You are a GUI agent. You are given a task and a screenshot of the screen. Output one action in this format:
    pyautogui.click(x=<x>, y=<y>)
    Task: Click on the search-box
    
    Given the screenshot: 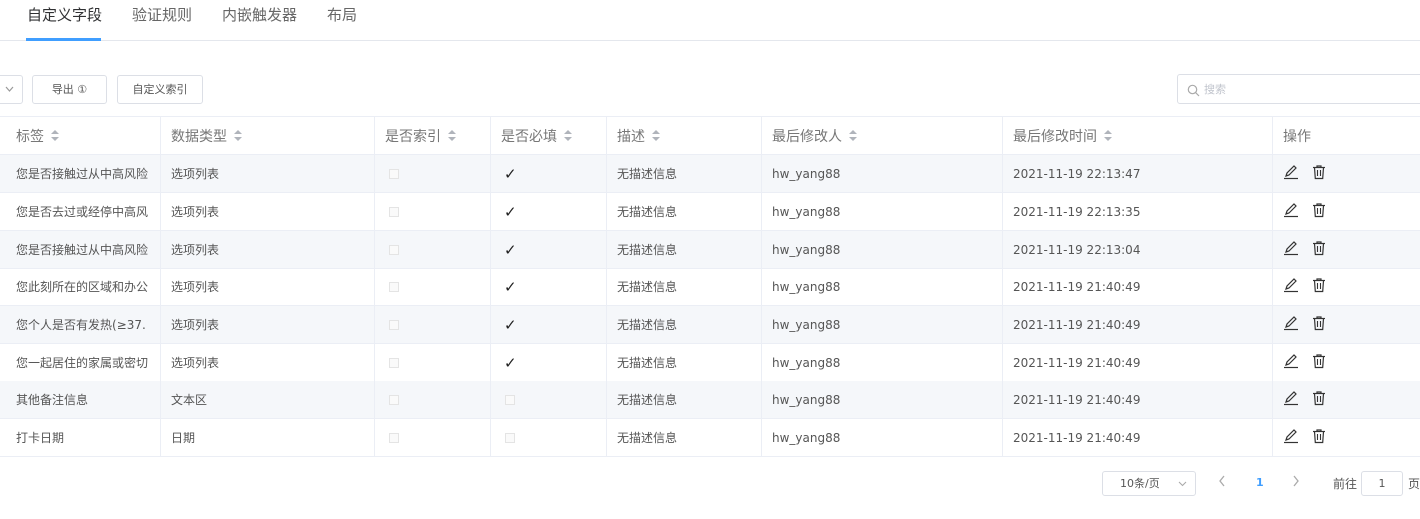 What is the action you would take?
    pyautogui.click(x=1298, y=89)
    